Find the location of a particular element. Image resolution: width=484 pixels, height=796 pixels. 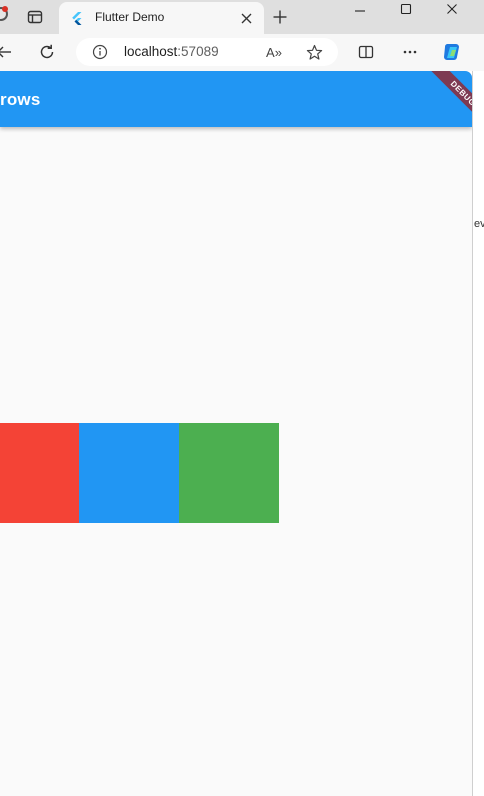

browser-tab: Flutter Demo is located at coordinates (161, 18).